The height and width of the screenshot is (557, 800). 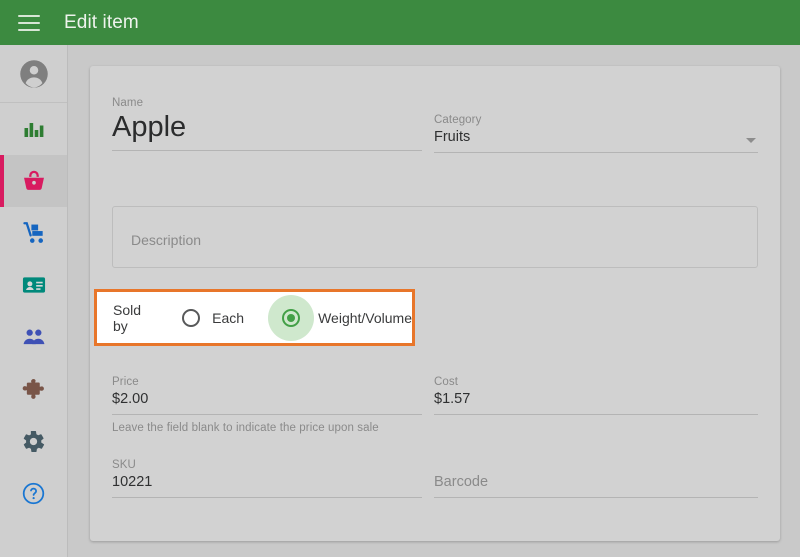 I want to click on sidebar-item-reports, so click(x=33, y=129).